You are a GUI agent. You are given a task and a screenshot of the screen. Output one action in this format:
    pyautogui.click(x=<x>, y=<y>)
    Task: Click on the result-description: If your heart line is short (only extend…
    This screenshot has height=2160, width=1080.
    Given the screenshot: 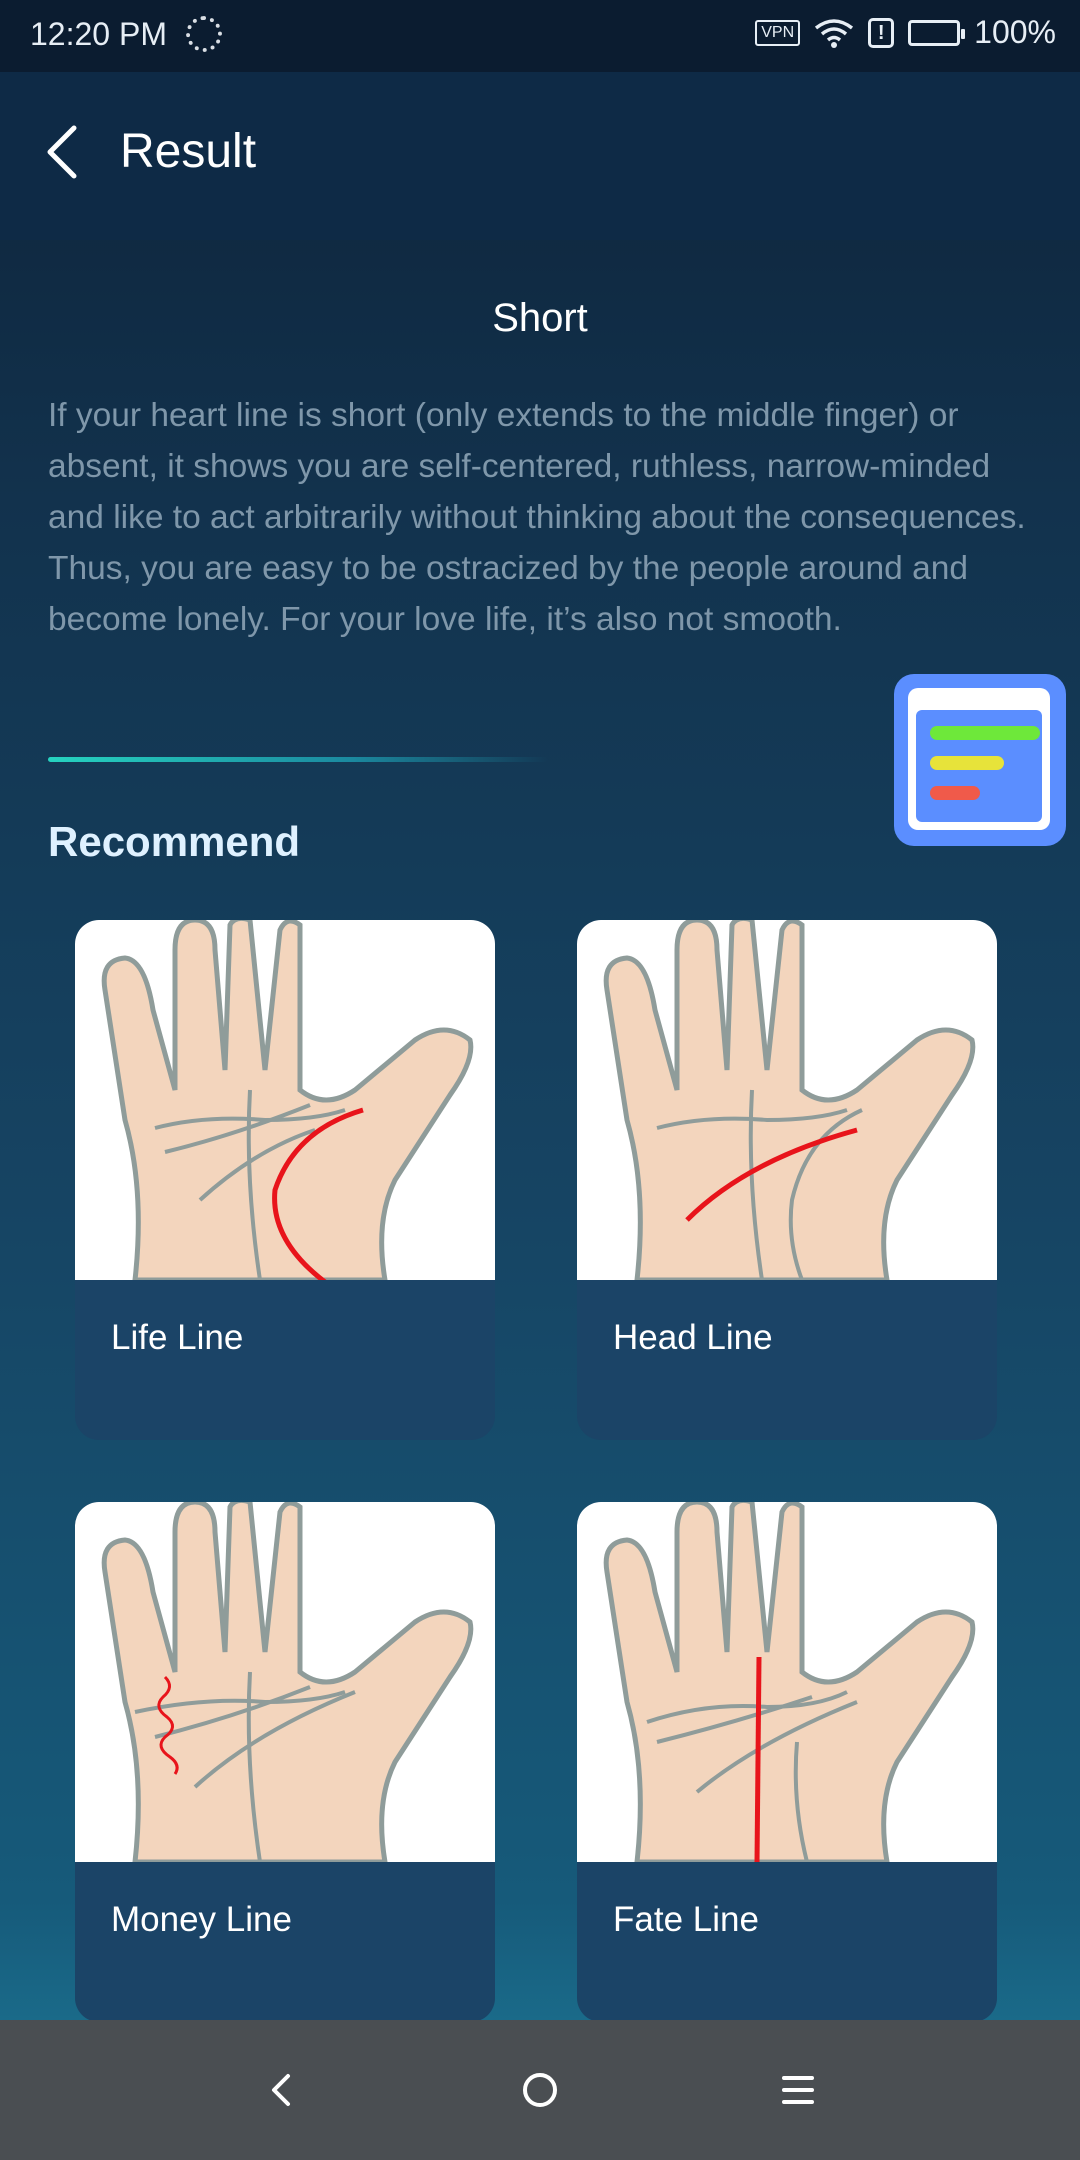 What is the action you would take?
    pyautogui.click(x=537, y=517)
    